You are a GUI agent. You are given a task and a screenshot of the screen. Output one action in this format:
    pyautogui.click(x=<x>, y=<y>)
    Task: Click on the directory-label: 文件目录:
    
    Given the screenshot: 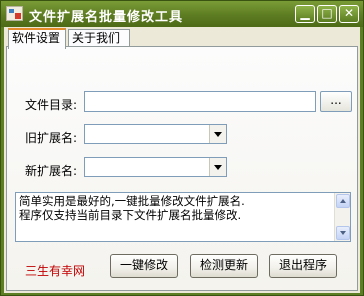 What is the action you would take?
    pyautogui.click(x=51, y=105)
    